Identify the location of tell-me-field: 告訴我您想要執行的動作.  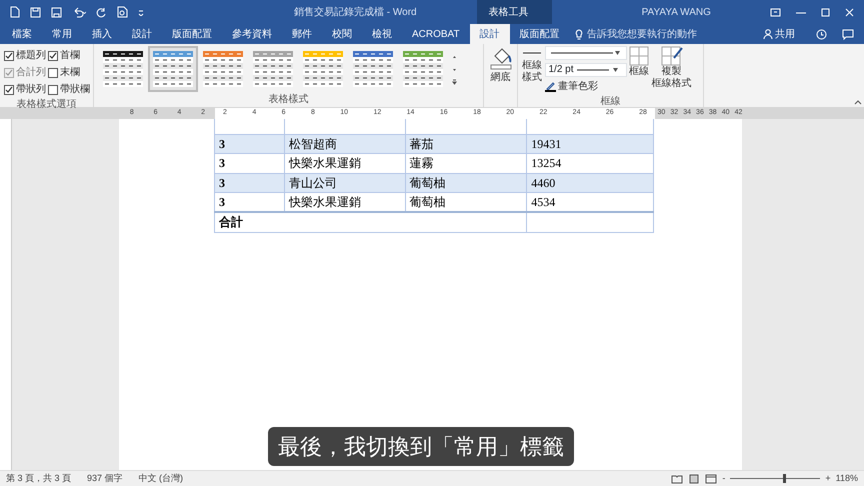
(660, 34).